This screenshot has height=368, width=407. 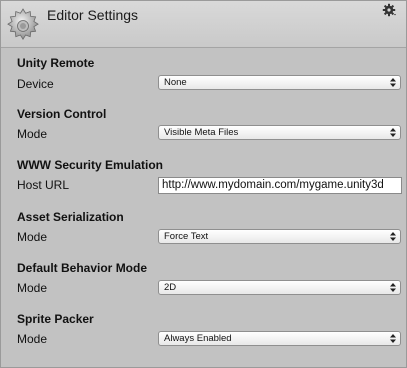 I want to click on host-url-label: Host URL, so click(x=43, y=185).